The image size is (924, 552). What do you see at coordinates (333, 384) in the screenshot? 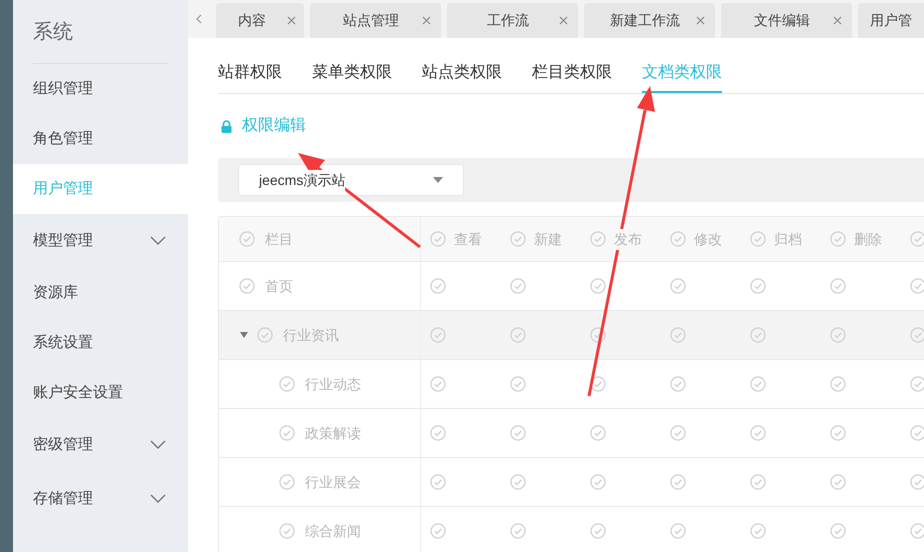
I see `table-cell-text: 行业动态` at bounding box center [333, 384].